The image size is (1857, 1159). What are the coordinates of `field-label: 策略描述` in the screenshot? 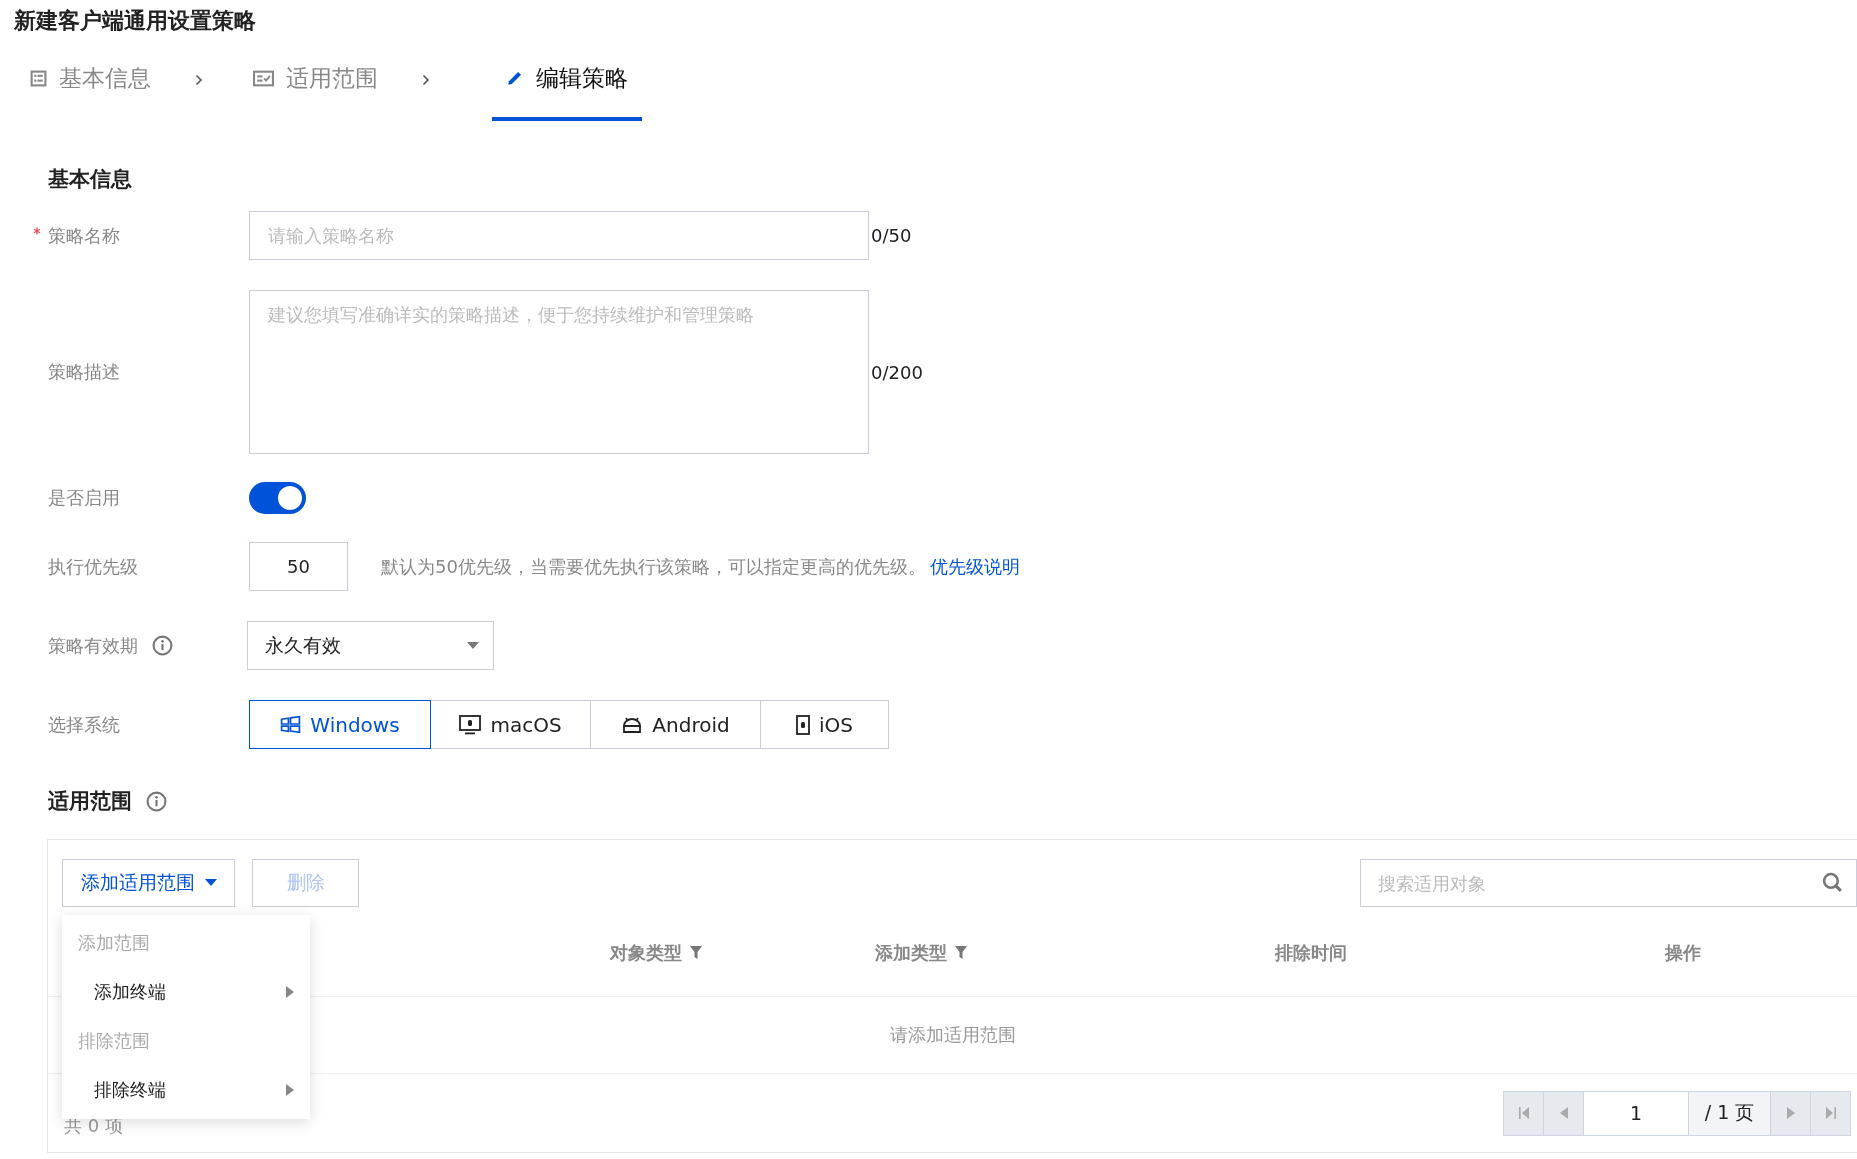 It's located at (84, 372).